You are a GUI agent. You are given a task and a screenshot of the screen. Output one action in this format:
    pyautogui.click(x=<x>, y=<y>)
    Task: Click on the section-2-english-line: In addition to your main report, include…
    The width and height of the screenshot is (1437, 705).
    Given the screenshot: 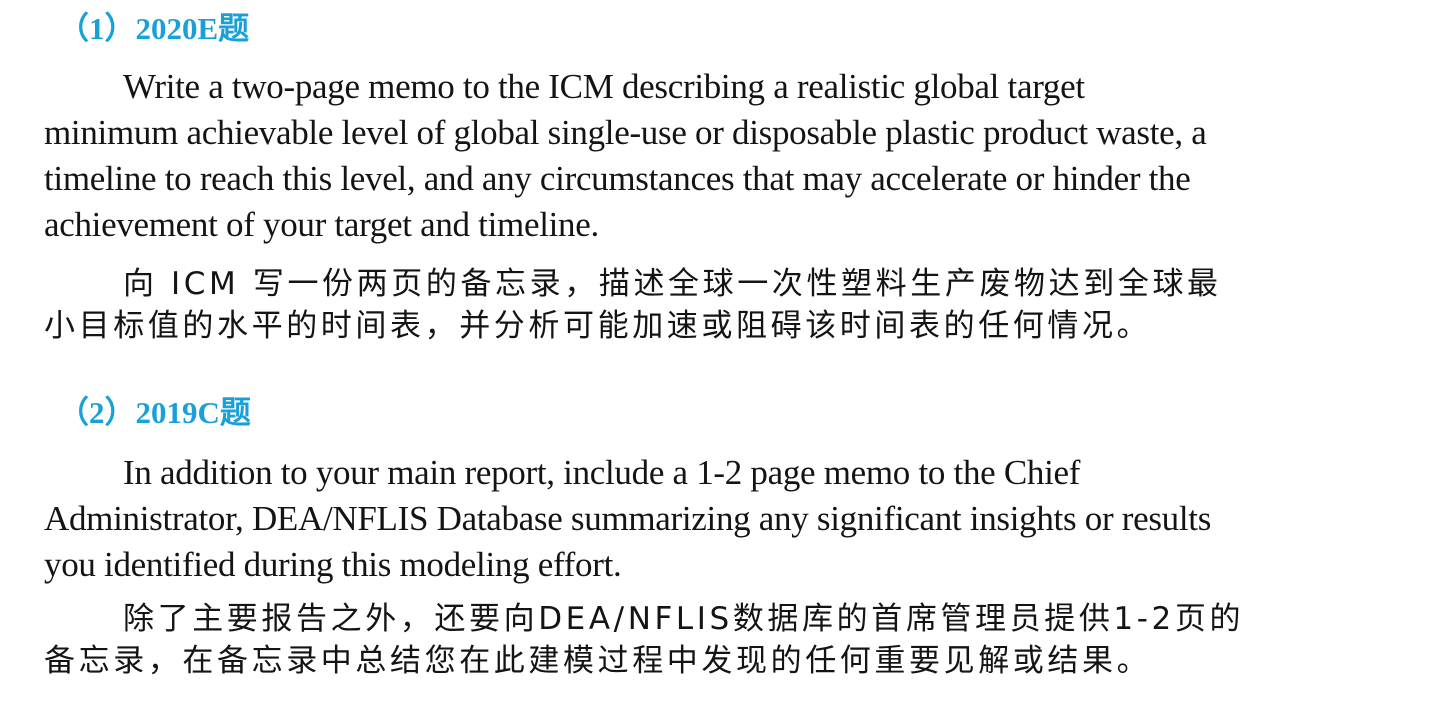 What is the action you would take?
    pyautogui.click(x=602, y=472)
    